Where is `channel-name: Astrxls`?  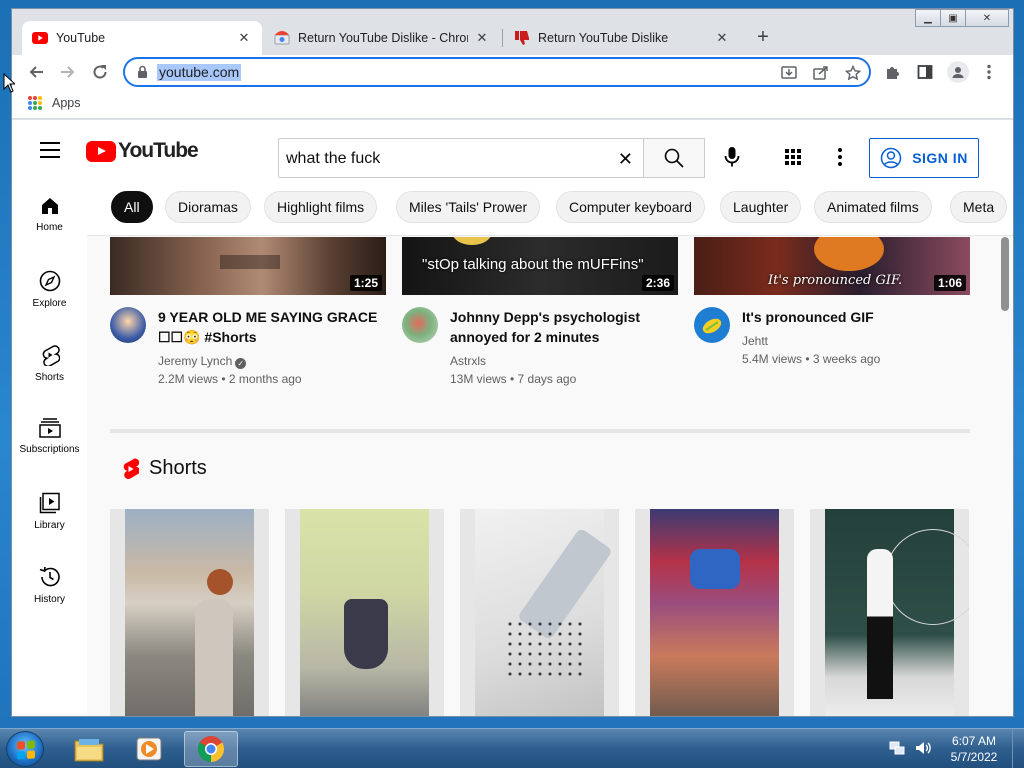
channel-name: Astrxls is located at coordinates (468, 361).